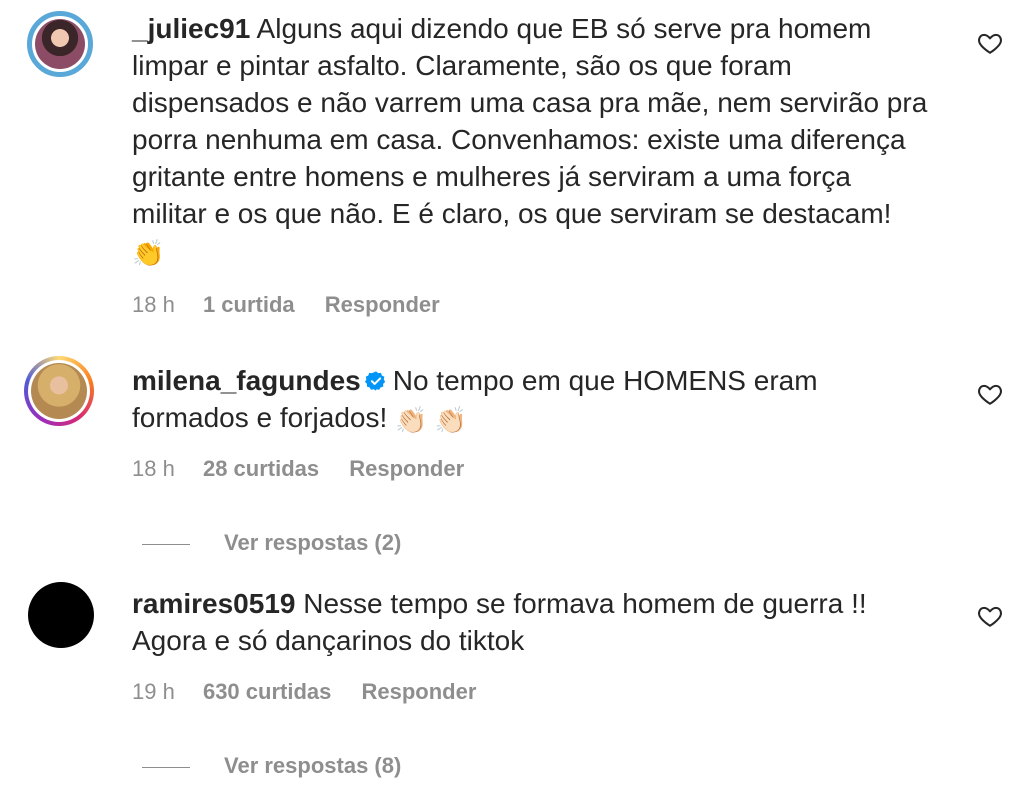 The width and height of the screenshot is (1024, 789). What do you see at coordinates (267, 691) in the screenshot?
I see `comment-likes: 630 curtidas` at bounding box center [267, 691].